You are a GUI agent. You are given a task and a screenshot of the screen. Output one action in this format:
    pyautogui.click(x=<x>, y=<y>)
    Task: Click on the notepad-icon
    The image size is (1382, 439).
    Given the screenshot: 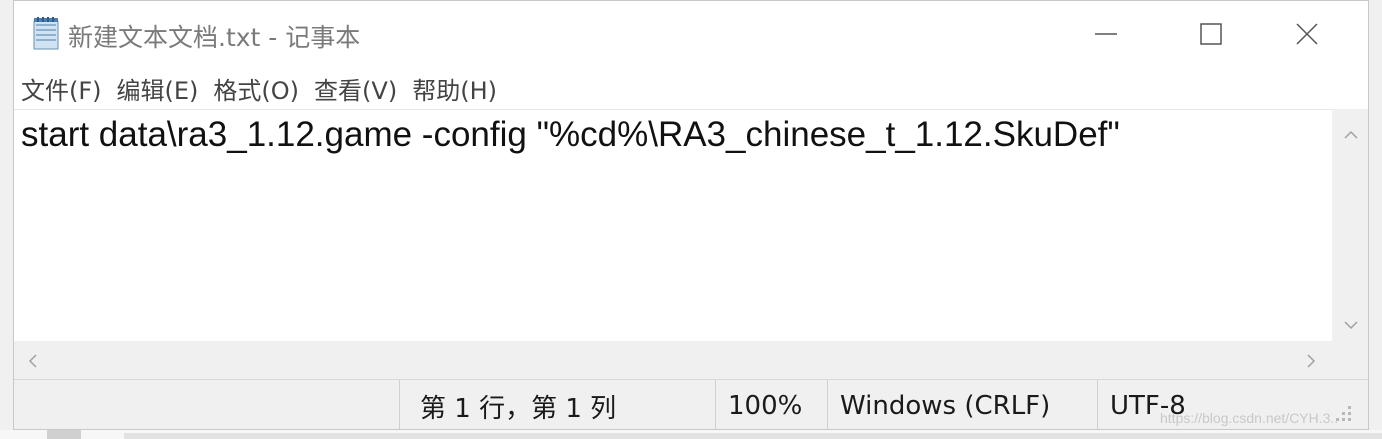 What is the action you would take?
    pyautogui.click(x=46, y=34)
    